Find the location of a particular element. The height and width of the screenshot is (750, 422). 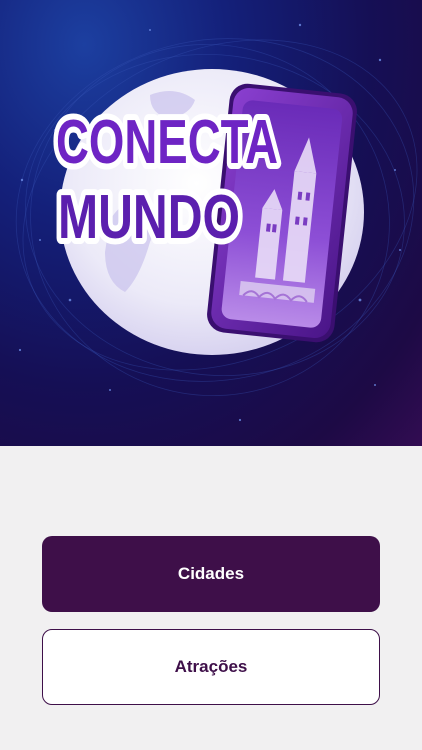

attractions-button-label: Atrações is located at coordinates (211, 666).